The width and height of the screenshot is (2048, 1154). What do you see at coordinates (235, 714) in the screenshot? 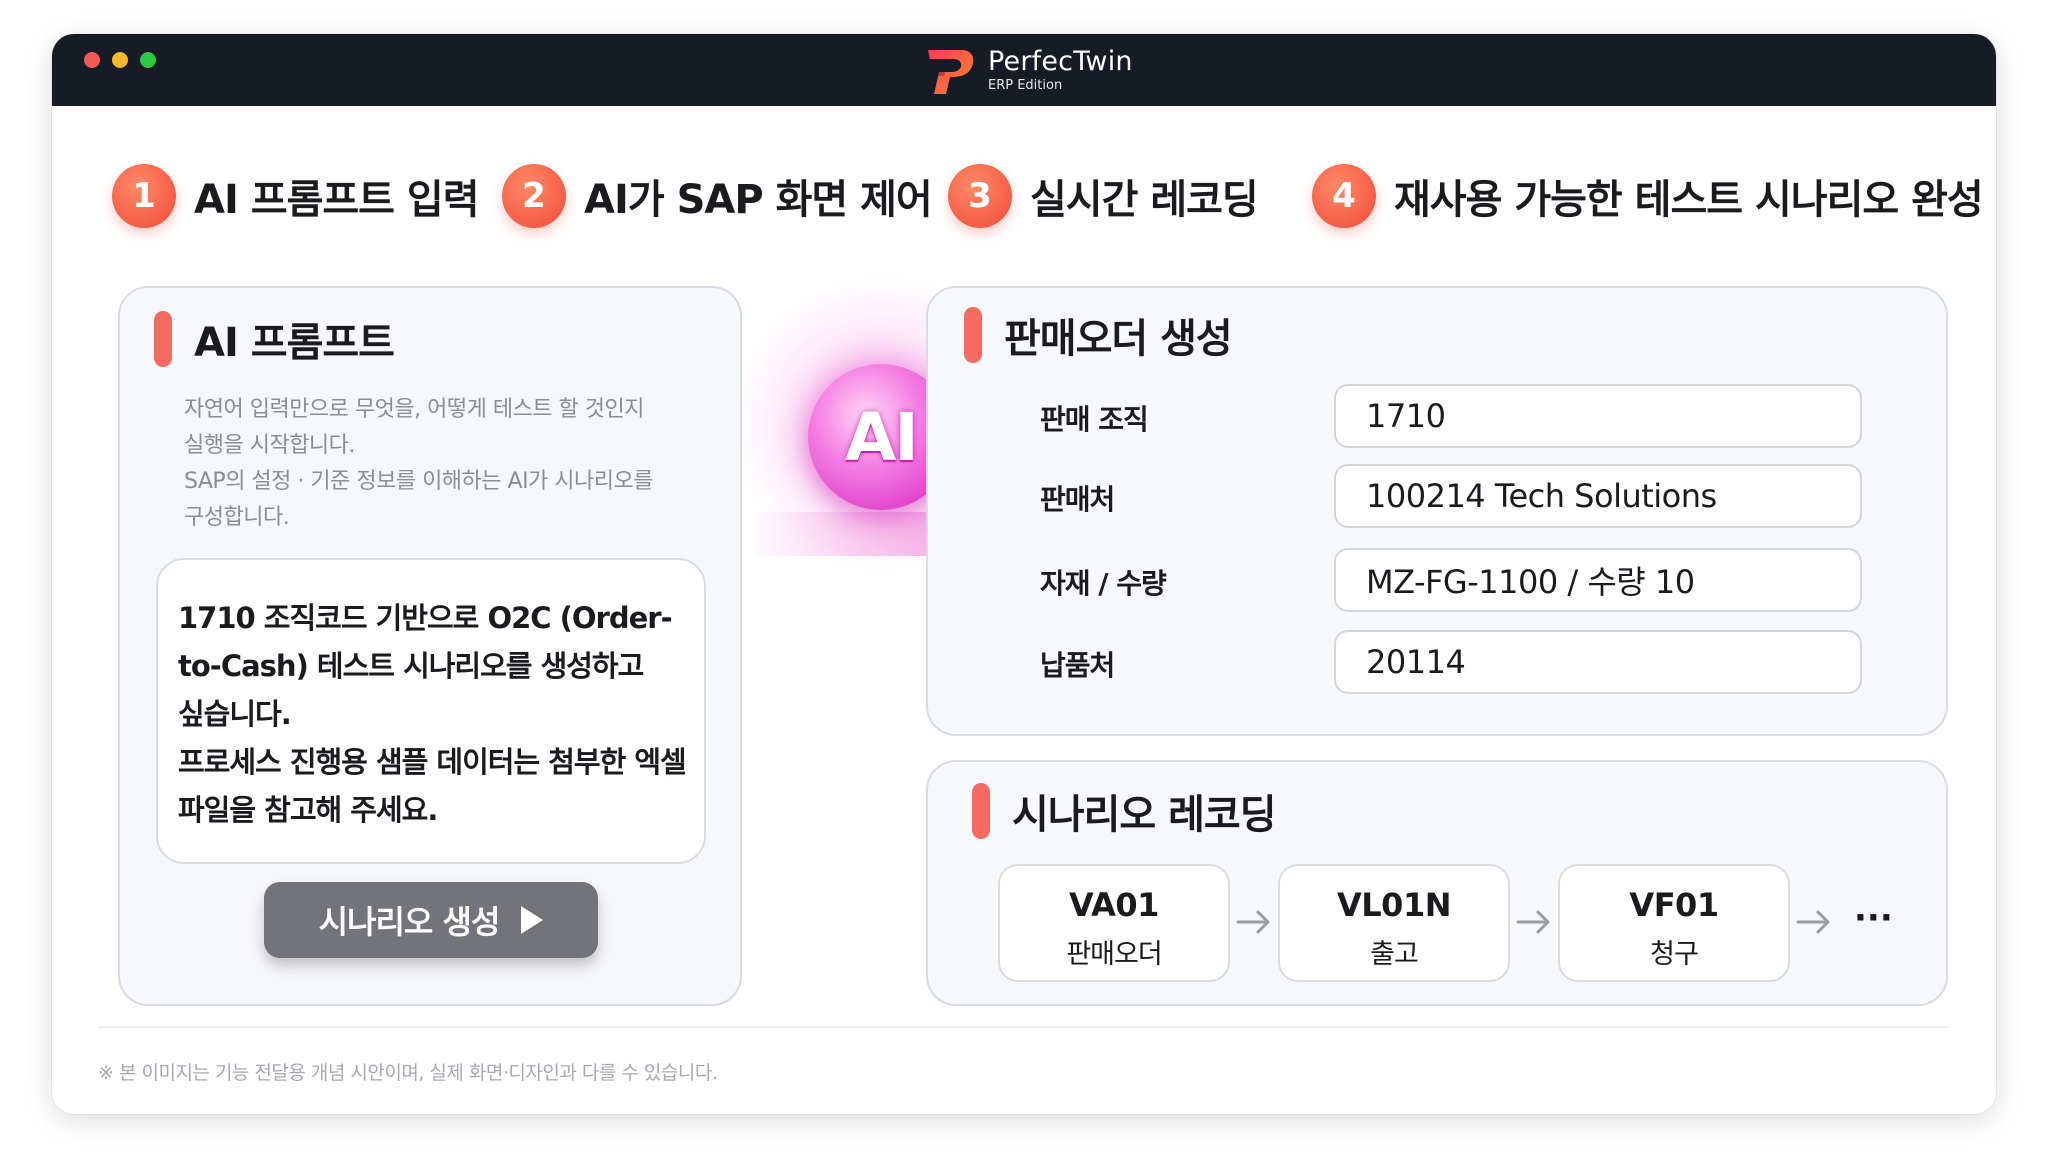
I see `prompt-line: 싶습니다.` at bounding box center [235, 714].